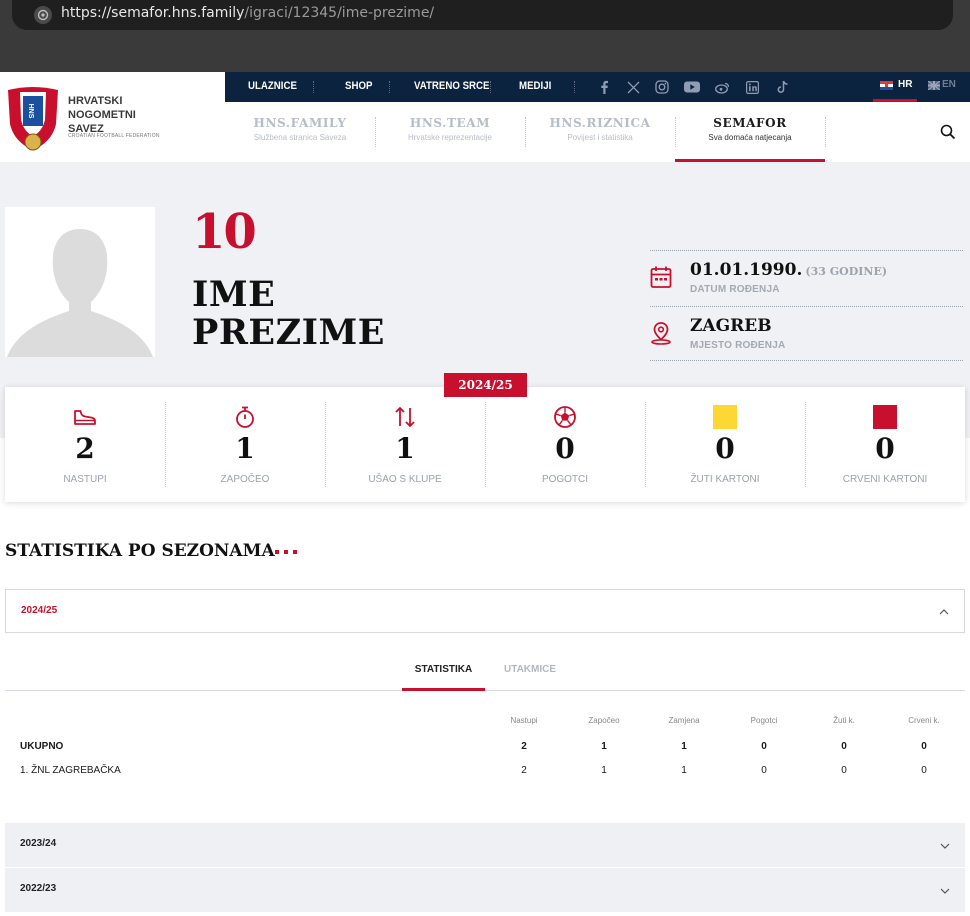 The height and width of the screenshot is (916, 970). Describe the element at coordinates (485, 385) in the screenshot. I see `season-badge: 2024/25` at that location.